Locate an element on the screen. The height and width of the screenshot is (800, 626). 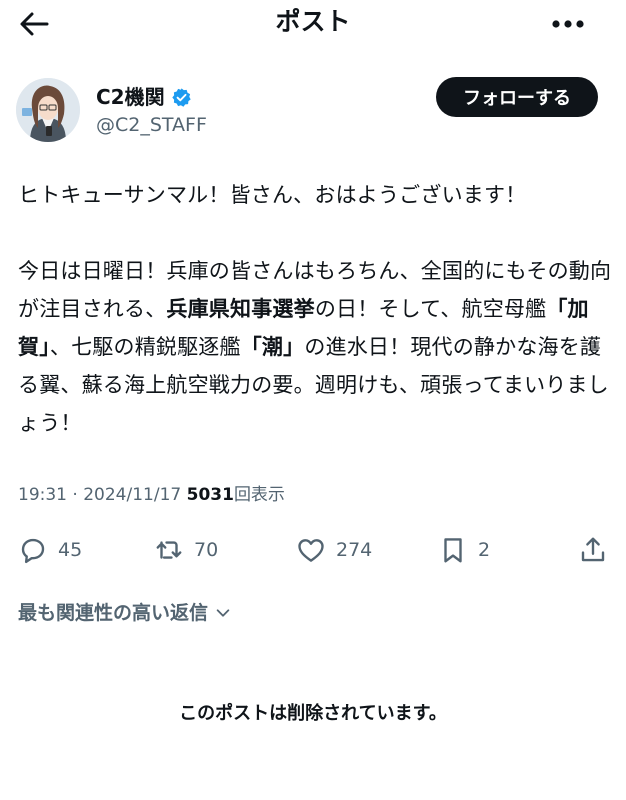
author-name-row: C2機関 is located at coordinates (144, 97).